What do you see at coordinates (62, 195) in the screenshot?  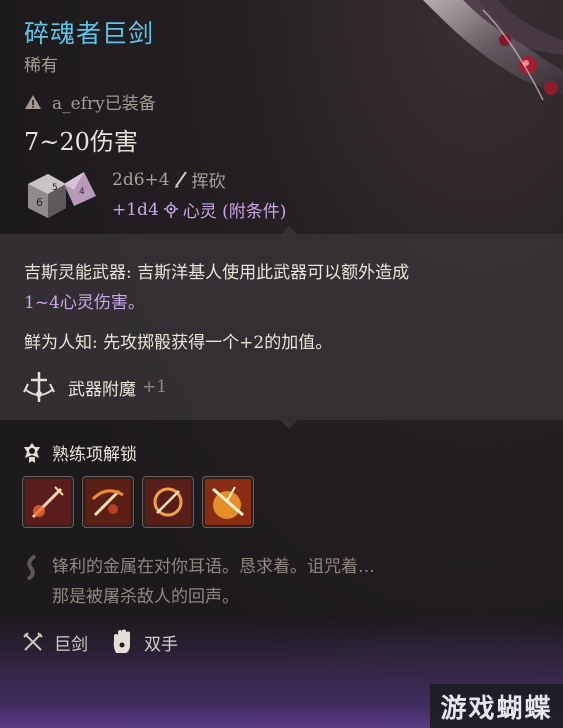 I see `dice-icon: 6 5 4` at bounding box center [62, 195].